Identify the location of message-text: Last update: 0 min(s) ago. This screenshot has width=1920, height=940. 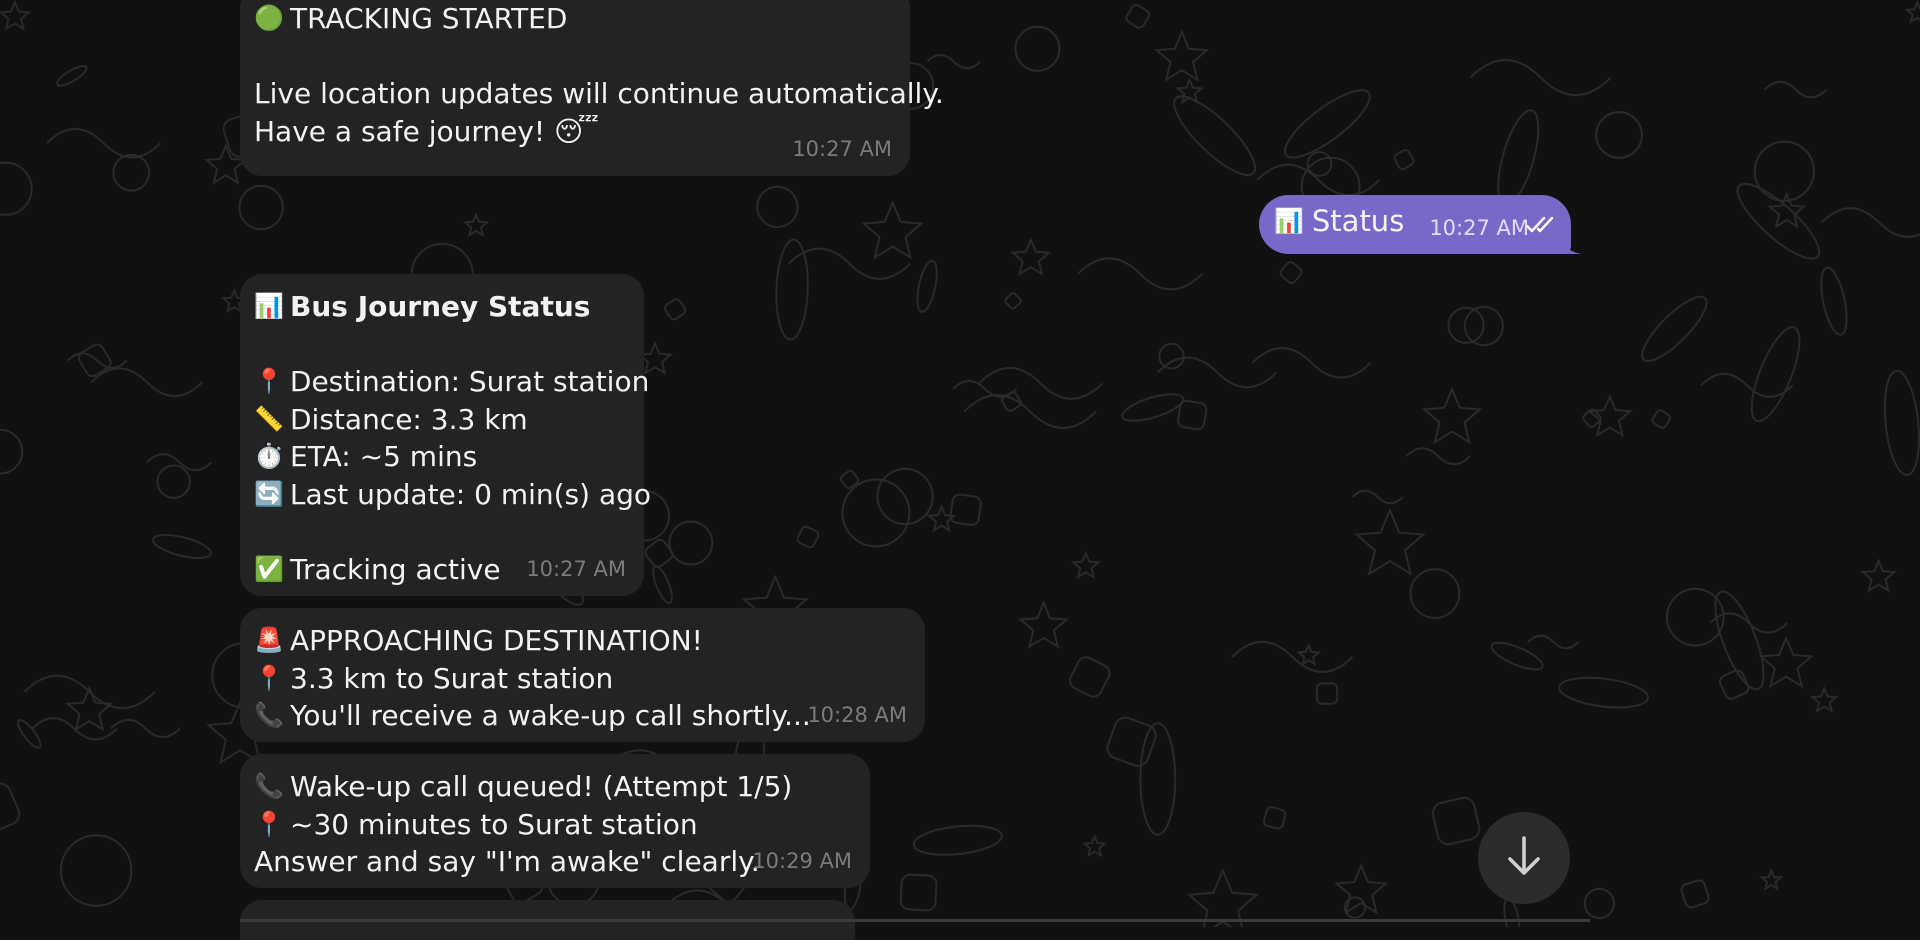
(470, 494).